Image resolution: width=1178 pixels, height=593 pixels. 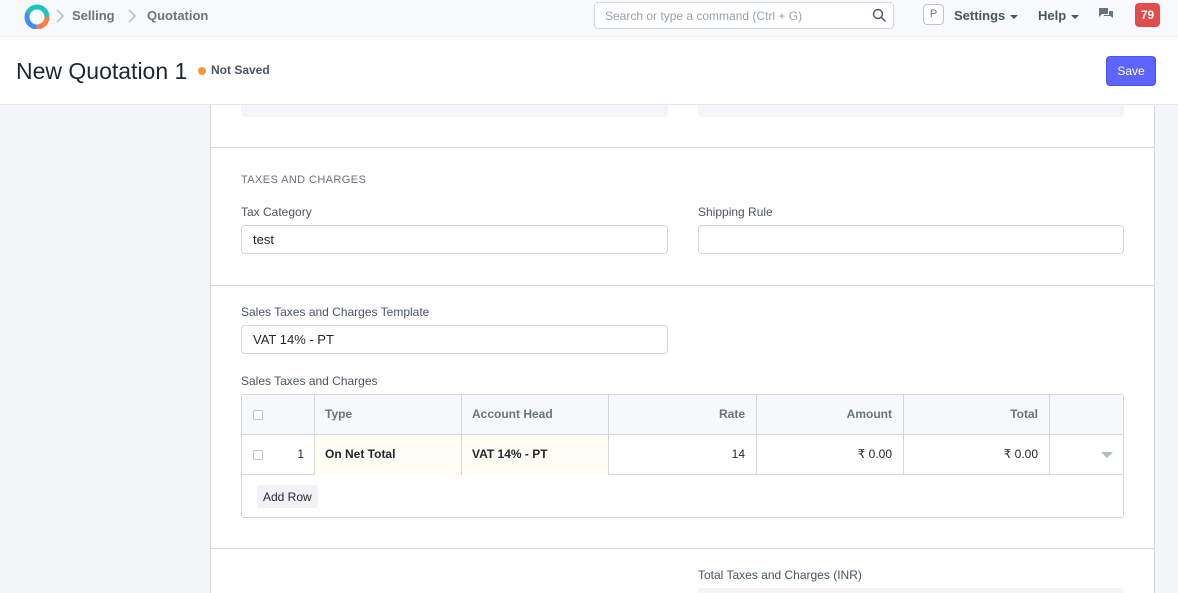 I want to click on header-select-cell, so click(x=278, y=415).